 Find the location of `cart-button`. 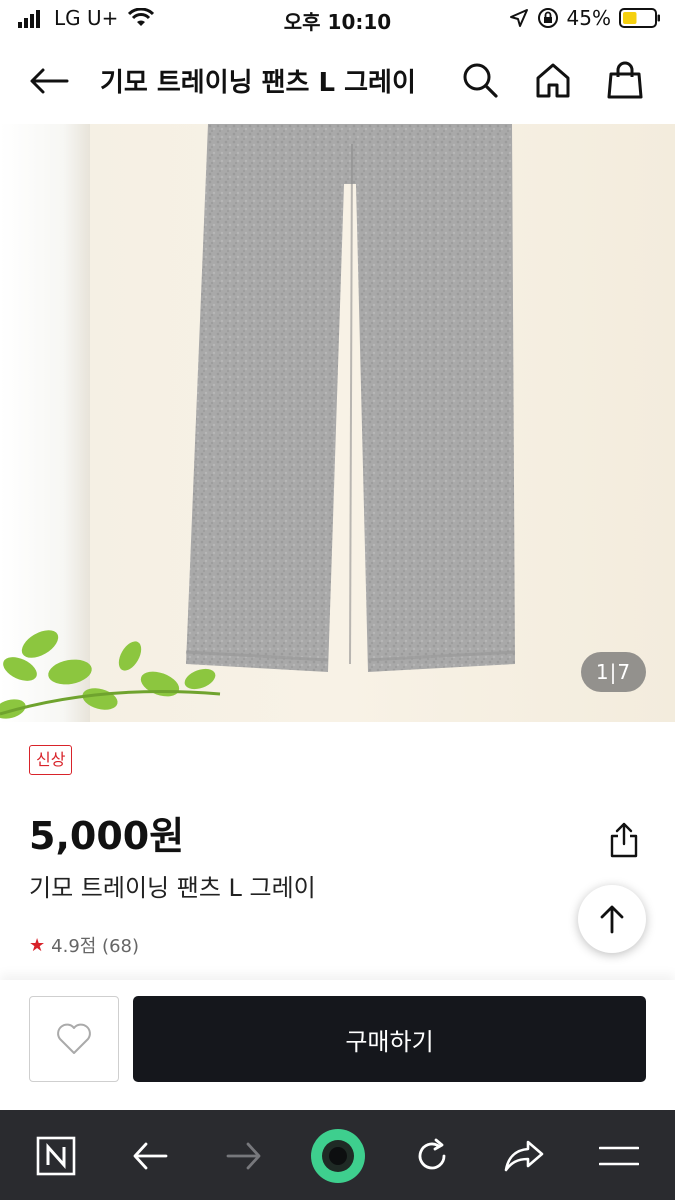

cart-button is located at coordinates (625, 80).